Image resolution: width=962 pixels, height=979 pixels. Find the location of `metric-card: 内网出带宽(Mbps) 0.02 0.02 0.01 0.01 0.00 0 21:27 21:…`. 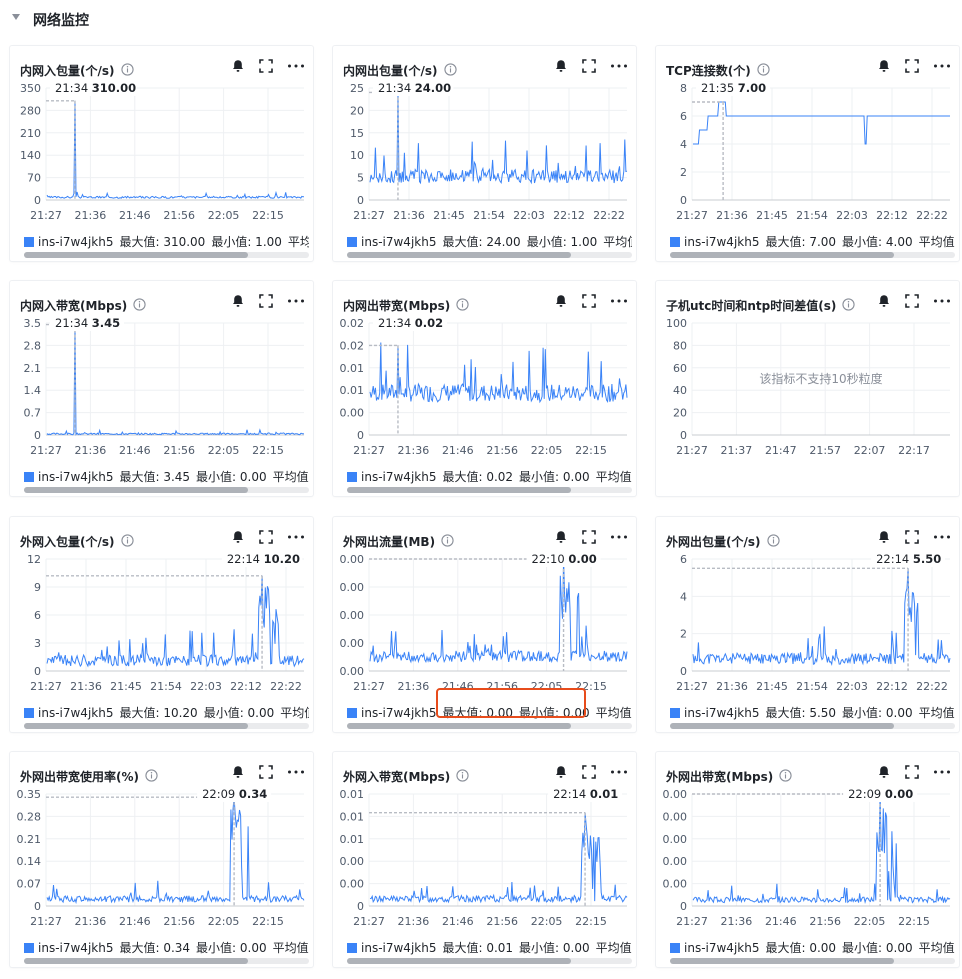

metric-card: 内网出带宽(Mbps) 0.02 0.02 0.01 0.01 0.00 0 21:27 21:… is located at coordinates (484, 388).